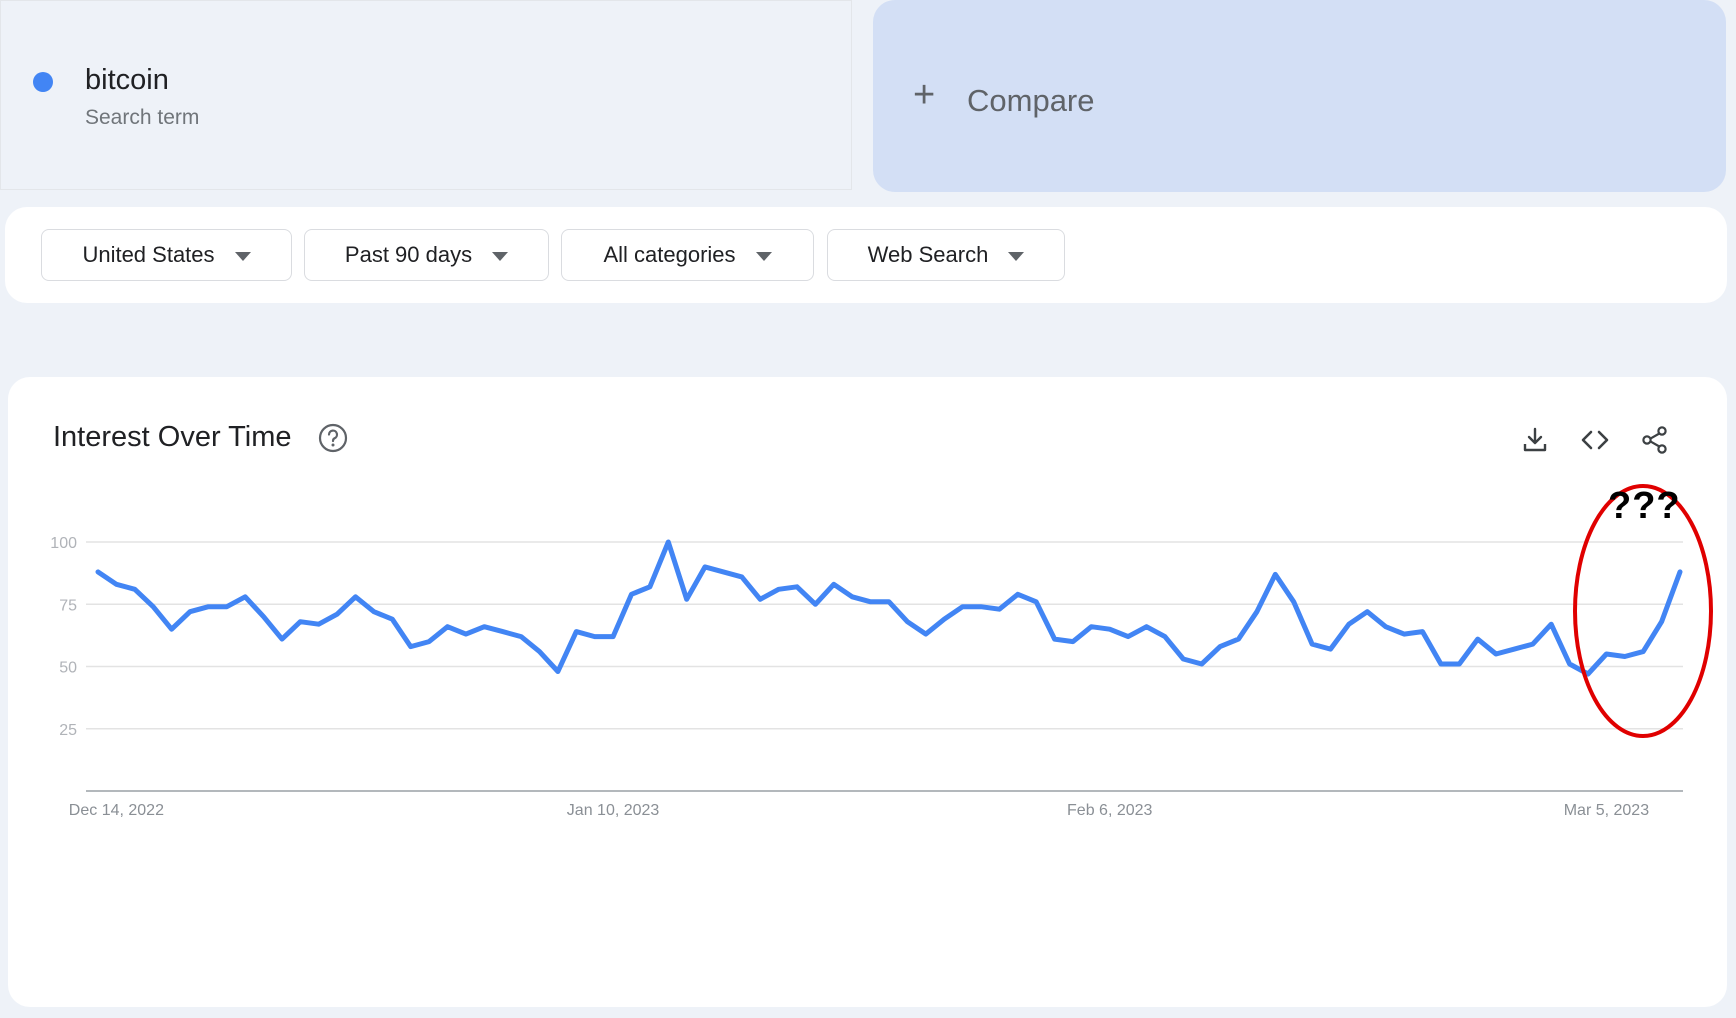 Image resolution: width=1736 pixels, height=1018 pixels. Describe the element at coordinates (43, 82) in the screenshot. I see `series-color-dot` at that location.